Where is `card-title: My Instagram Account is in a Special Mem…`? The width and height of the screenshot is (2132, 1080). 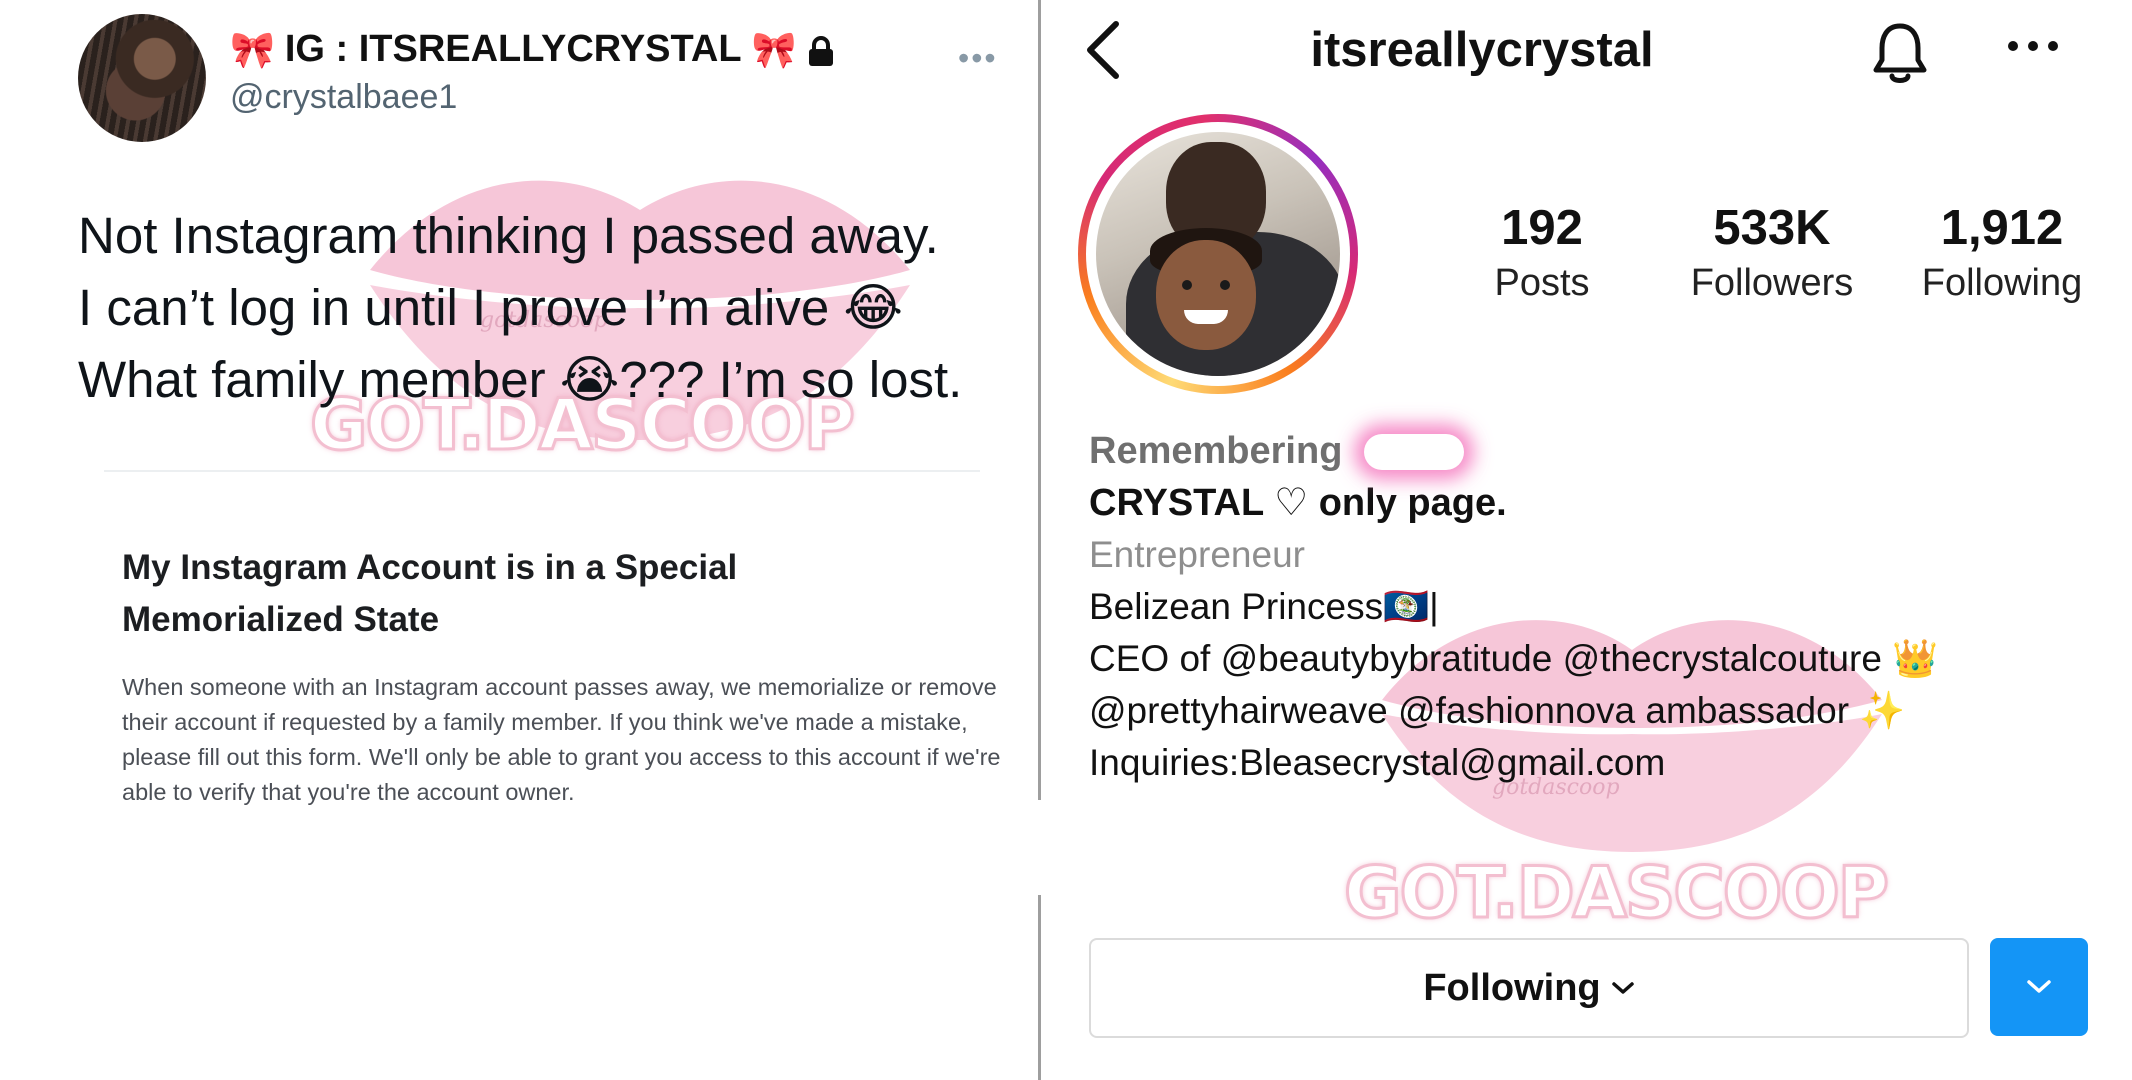 card-title: My Instagram Account is in a Special Mem… is located at coordinates (502, 594).